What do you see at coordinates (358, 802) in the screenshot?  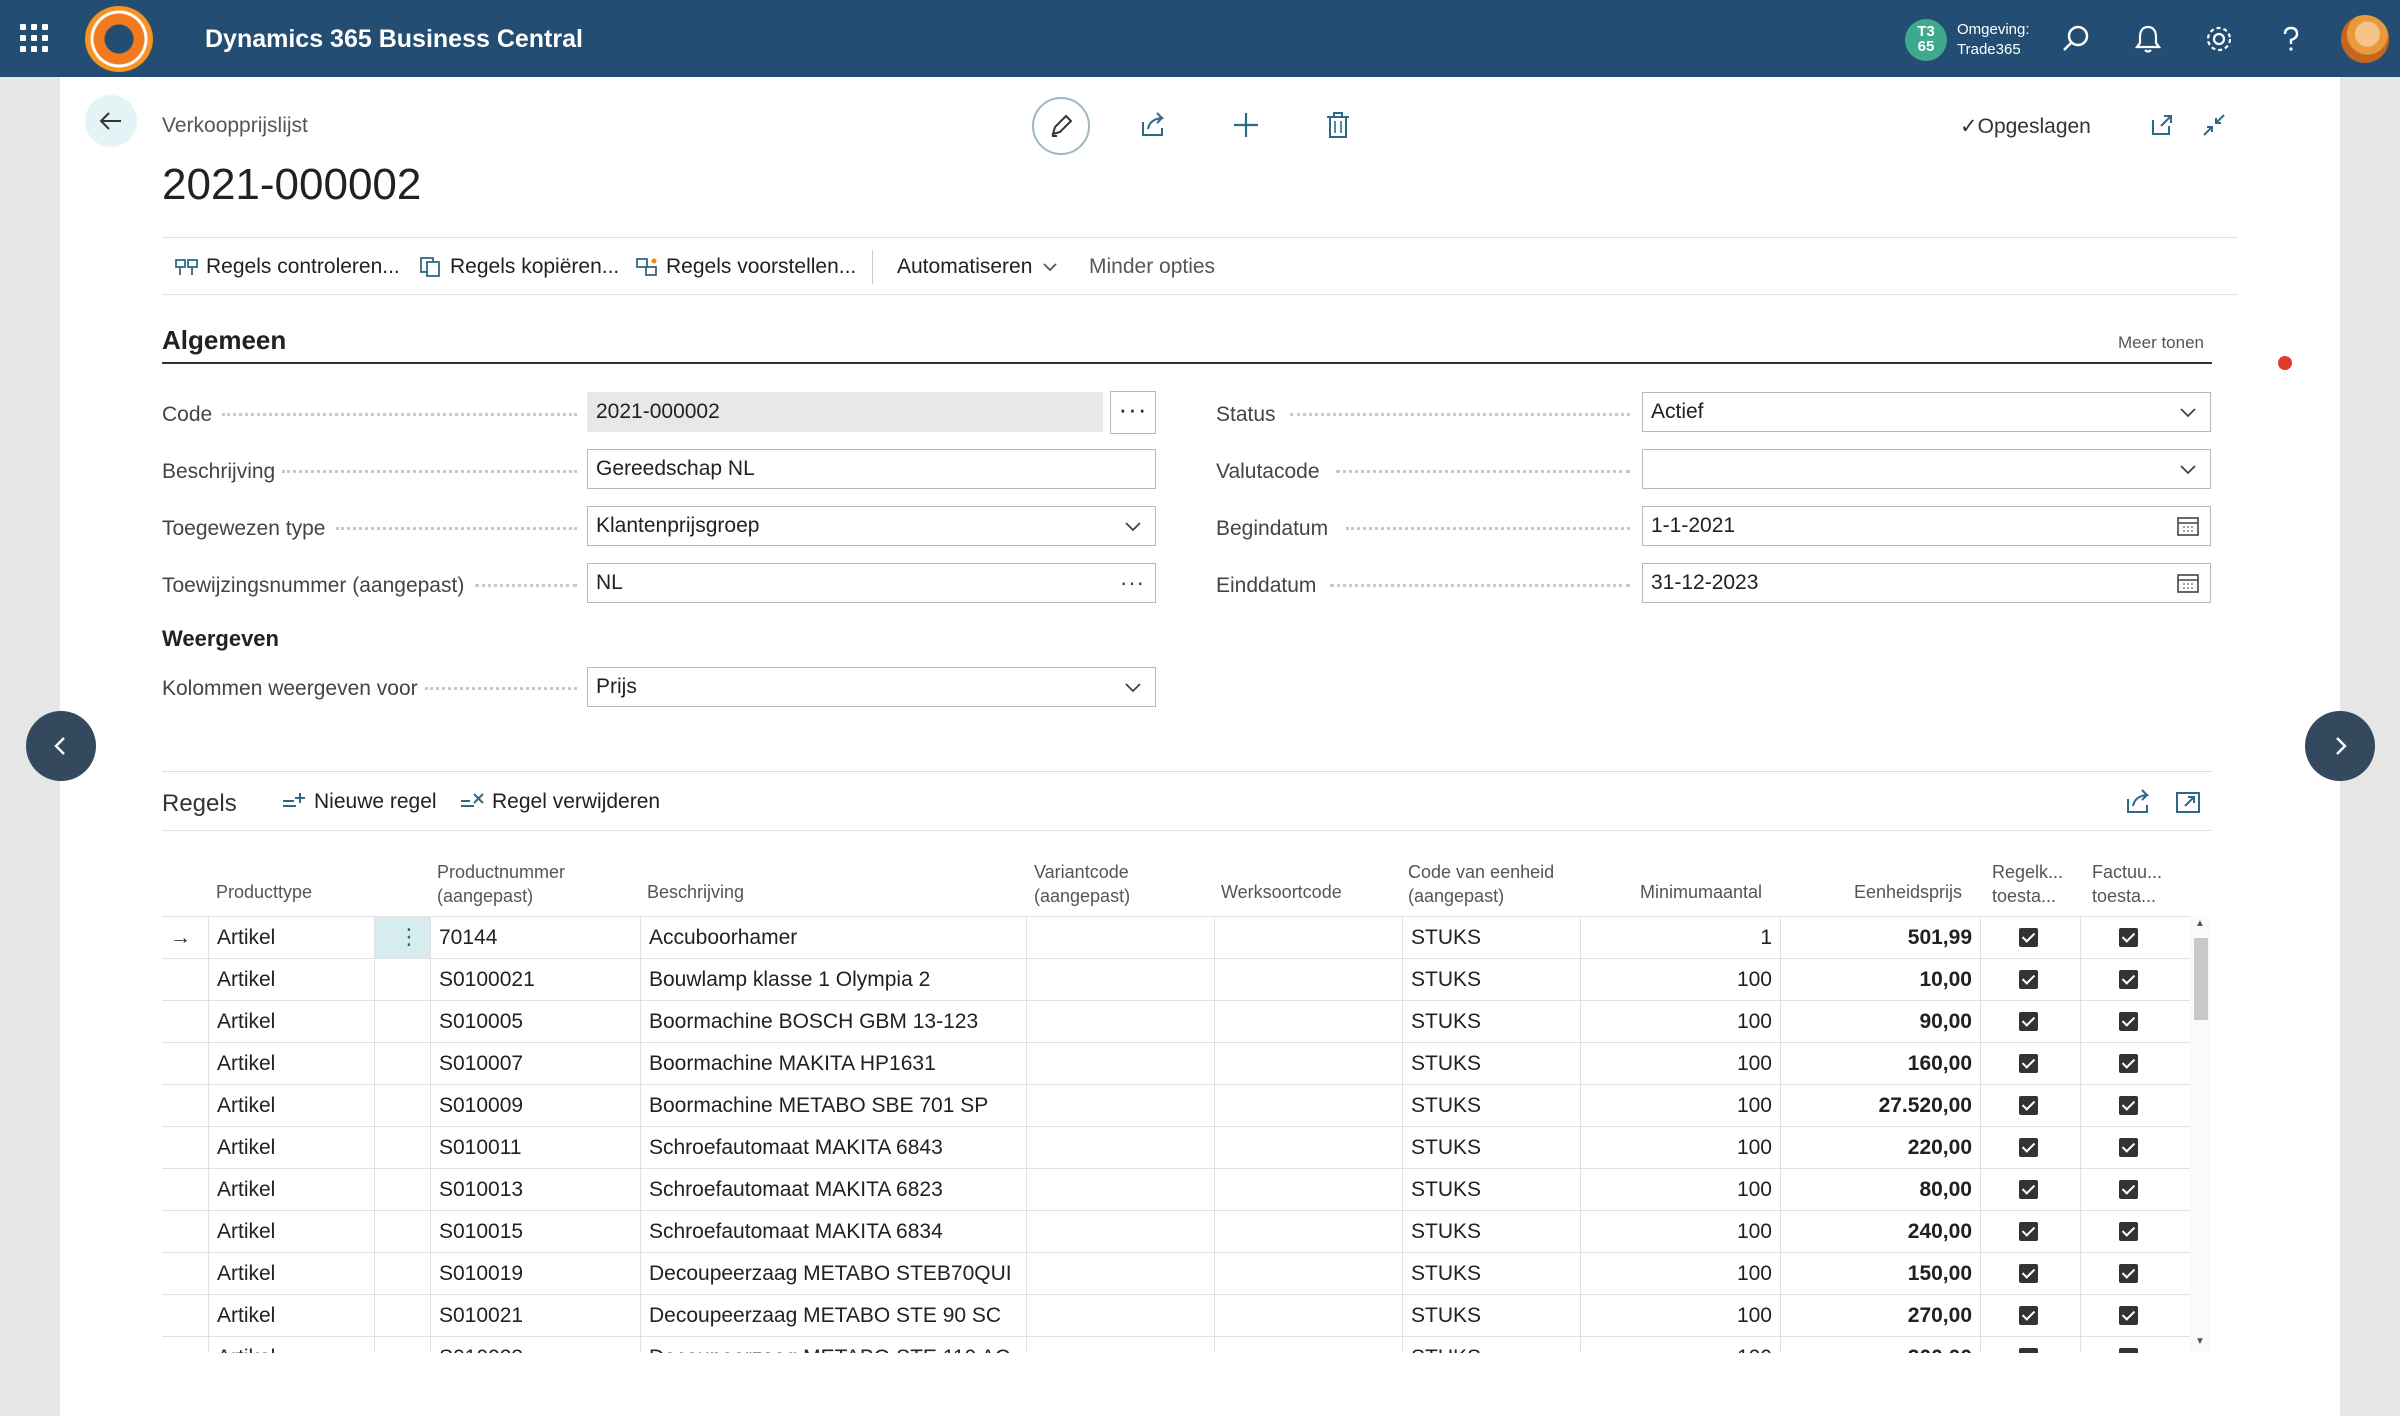 I see `new-line-button: Nieuwe regel` at bounding box center [358, 802].